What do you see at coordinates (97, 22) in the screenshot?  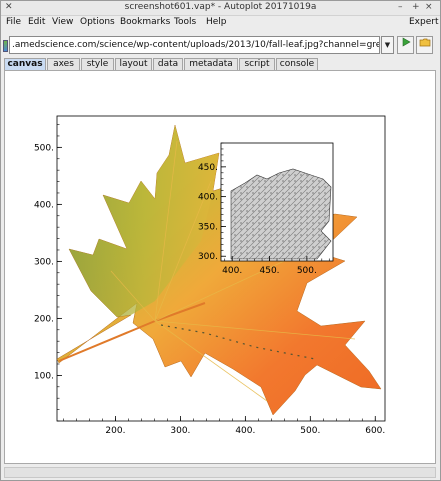 I see `menu-options: Options` at bounding box center [97, 22].